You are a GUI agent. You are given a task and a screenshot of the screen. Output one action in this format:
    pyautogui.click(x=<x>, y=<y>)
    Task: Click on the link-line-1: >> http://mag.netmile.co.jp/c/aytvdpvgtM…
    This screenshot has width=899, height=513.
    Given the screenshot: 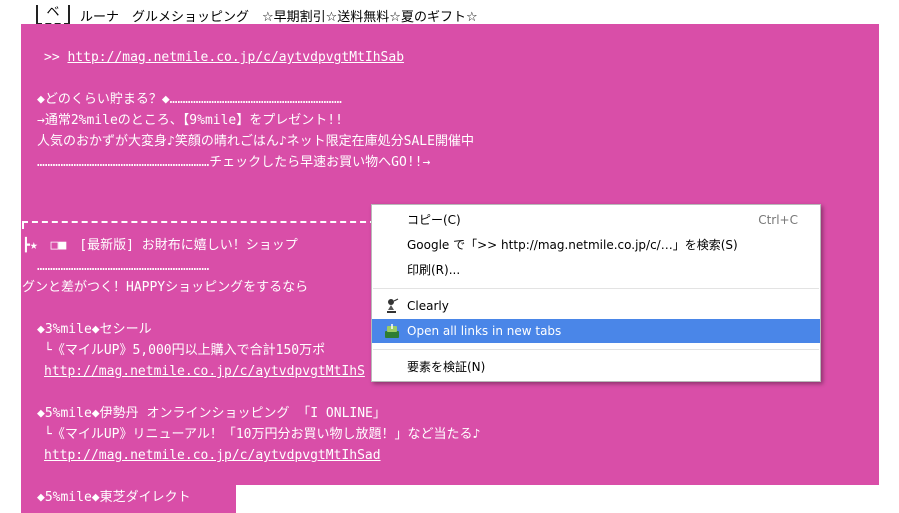 What is the action you would take?
    pyautogui.click(x=224, y=58)
    